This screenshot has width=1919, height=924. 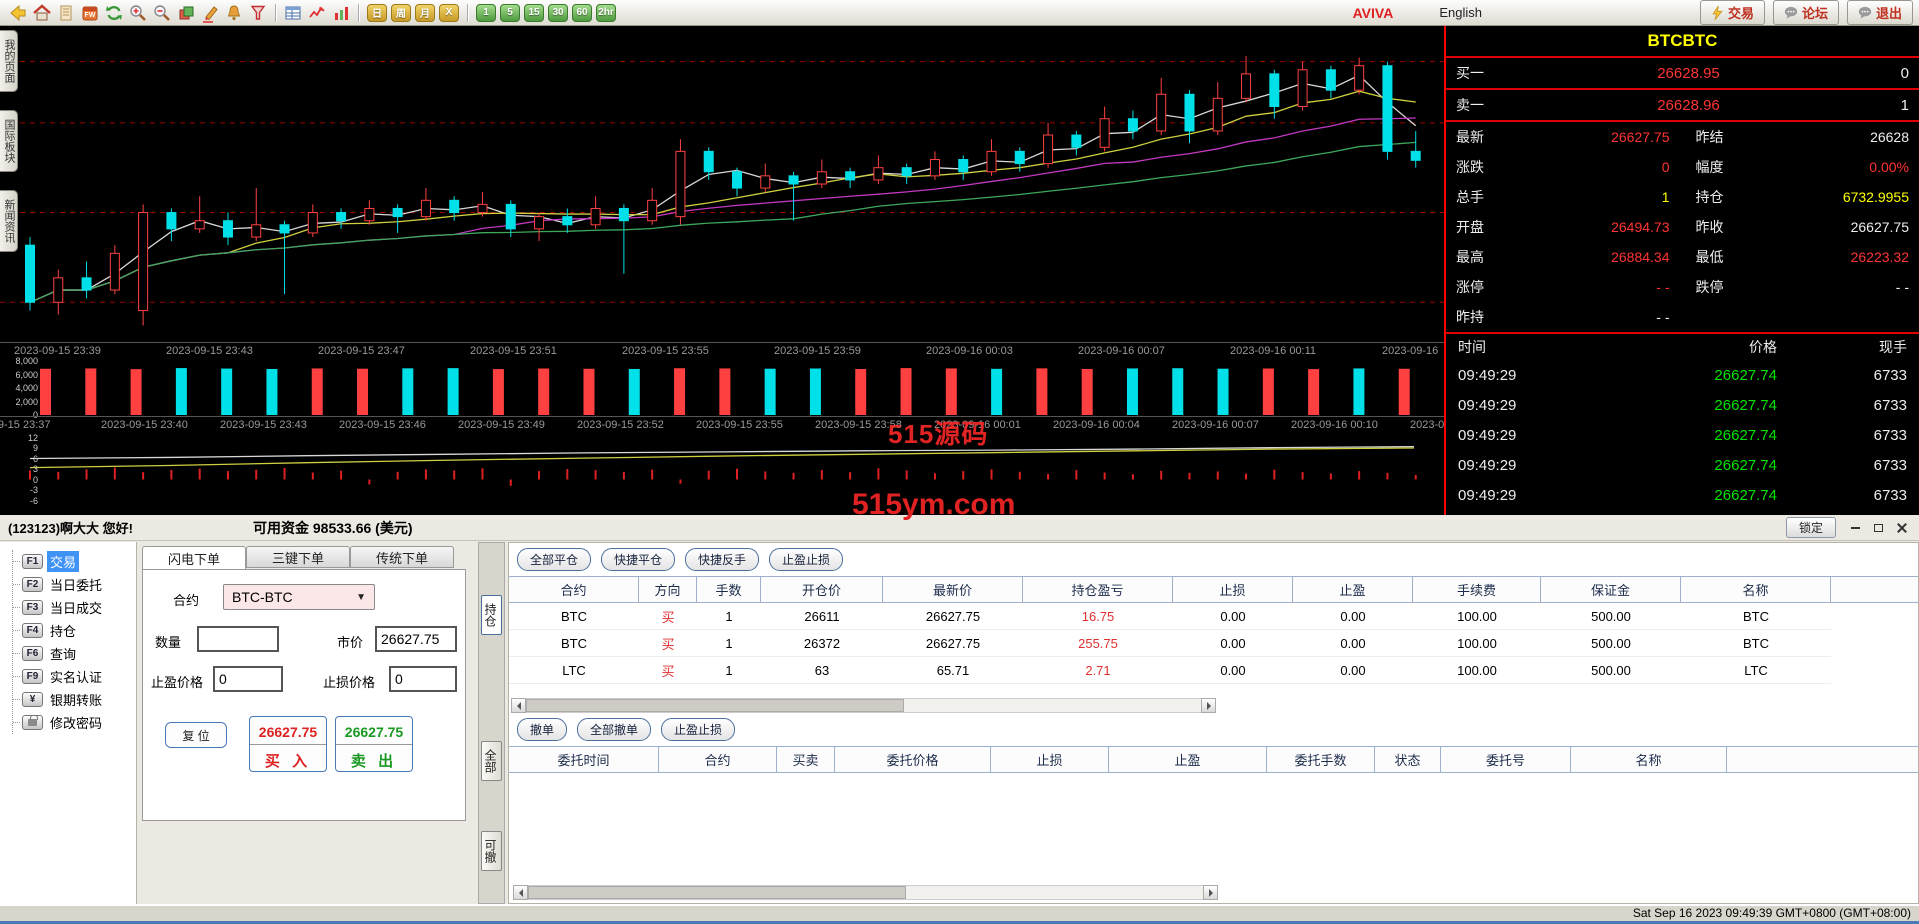 I want to click on maximize-icon, so click(x=1878, y=528).